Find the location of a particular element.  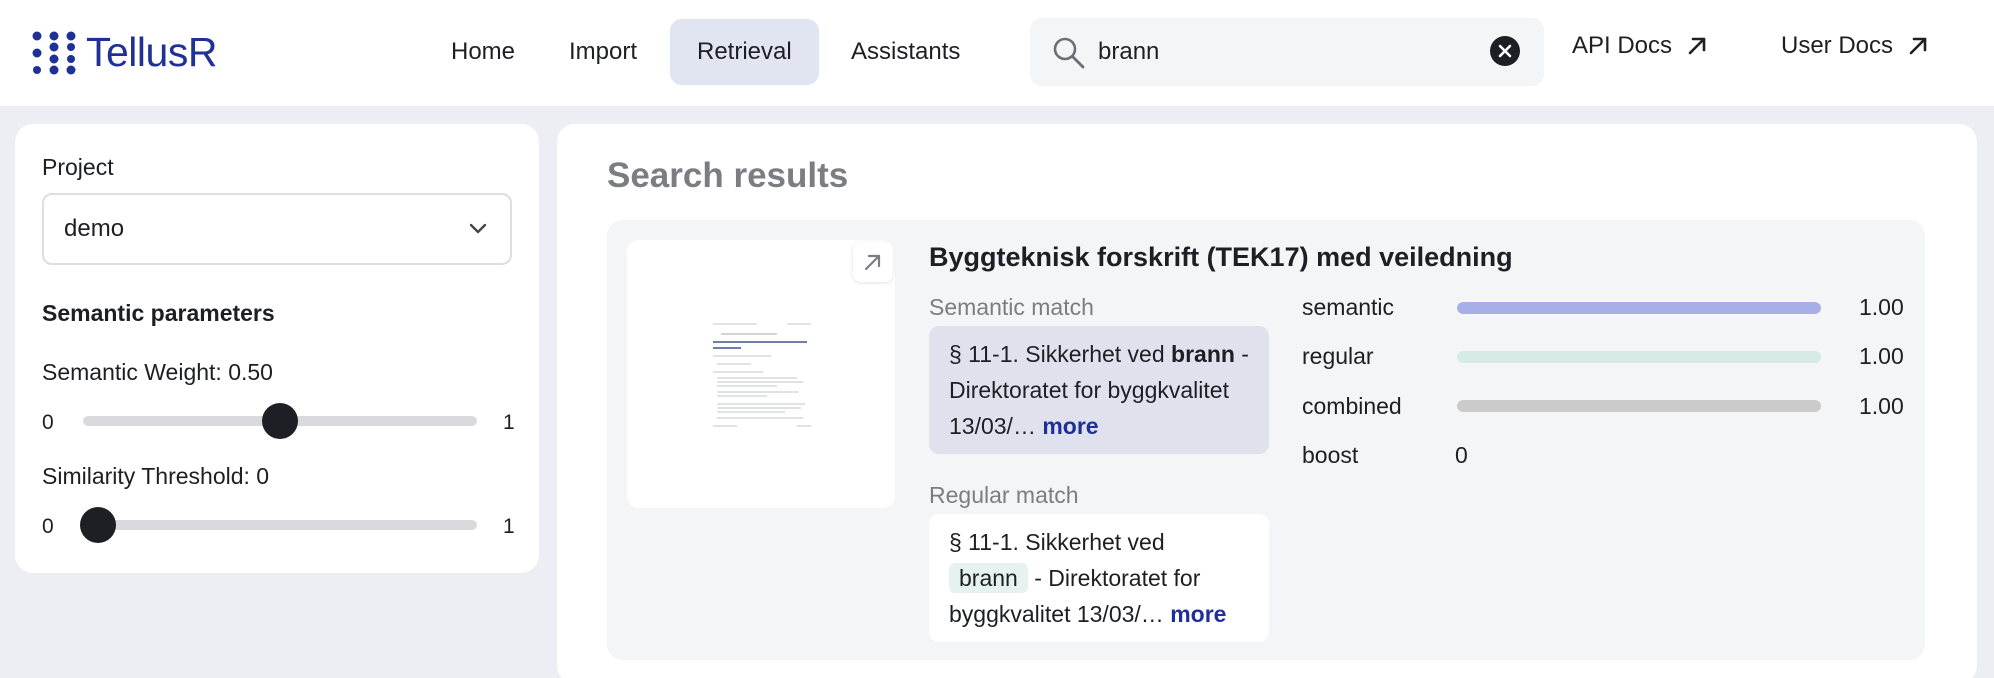

score-value-semantic: 1.00 is located at coordinates (1881, 307).